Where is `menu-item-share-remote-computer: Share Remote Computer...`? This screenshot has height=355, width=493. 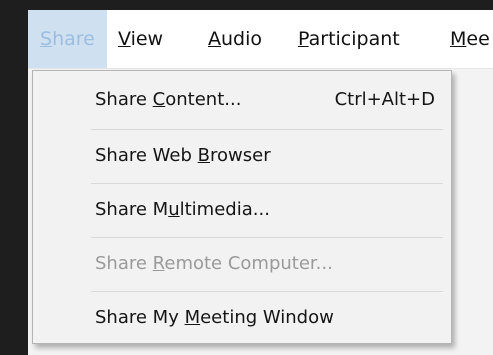 menu-item-share-remote-computer: Share Remote Computer... is located at coordinates (214, 263).